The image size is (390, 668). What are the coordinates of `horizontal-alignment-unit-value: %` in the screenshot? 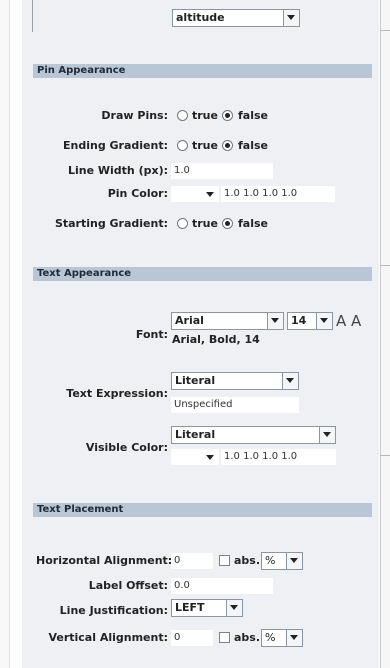 It's located at (270, 560).